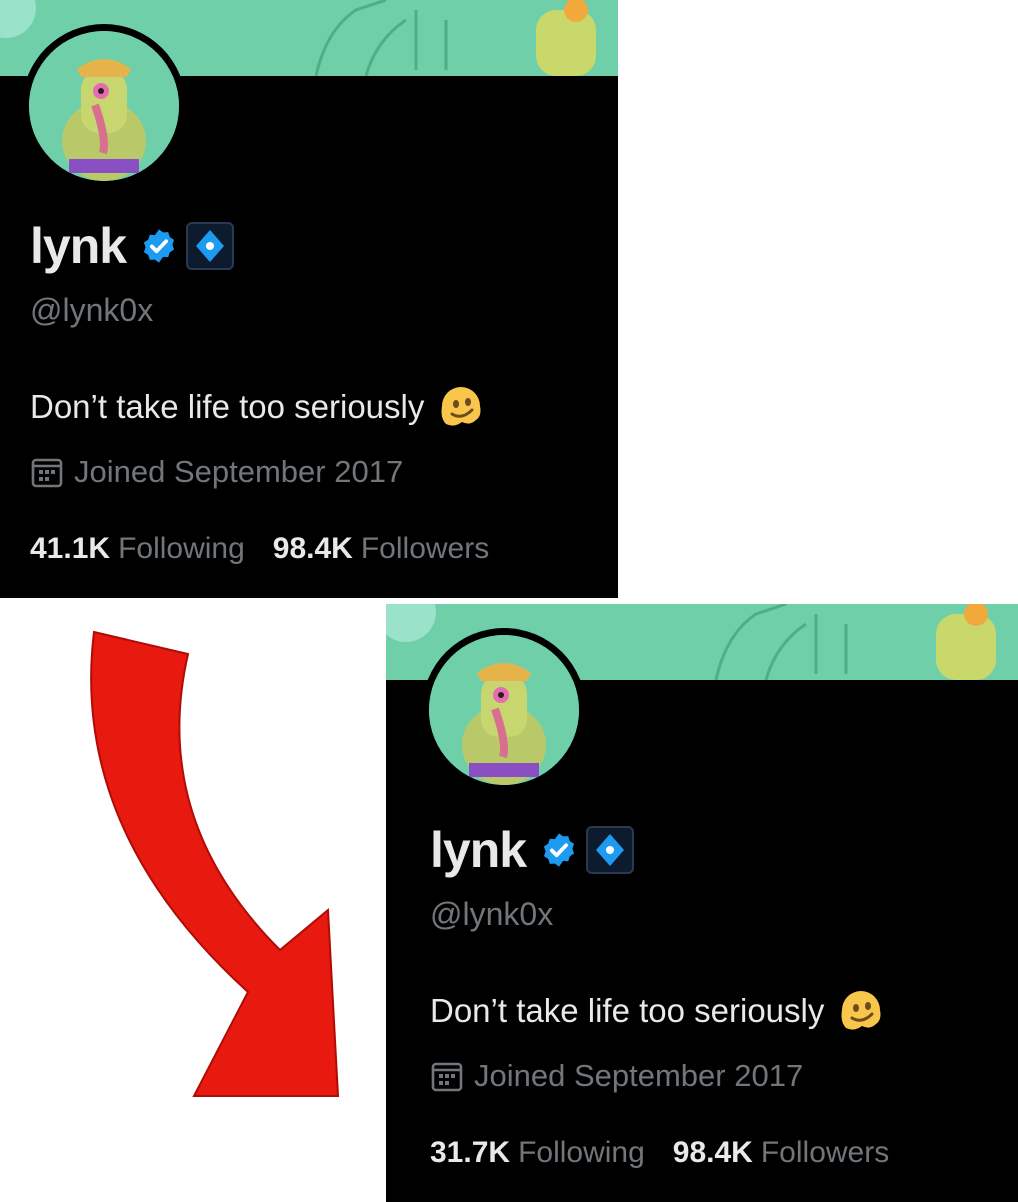 The image size is (1018, 1202). Describe the element at coordinates (470, 1152) in the screenshot. I see `following-count: 31.7K` at that location.